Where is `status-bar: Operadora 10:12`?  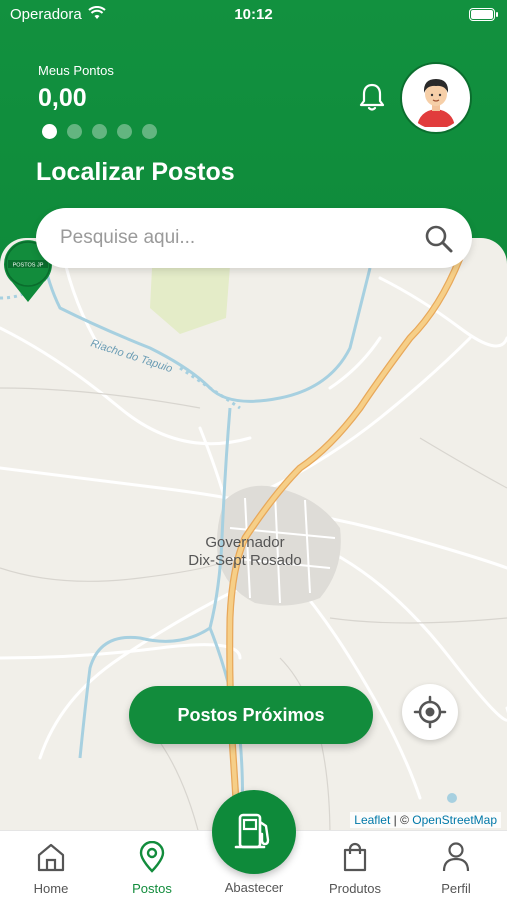 status-bar: Operadora 10:12 is located at coordinates (253, 16).